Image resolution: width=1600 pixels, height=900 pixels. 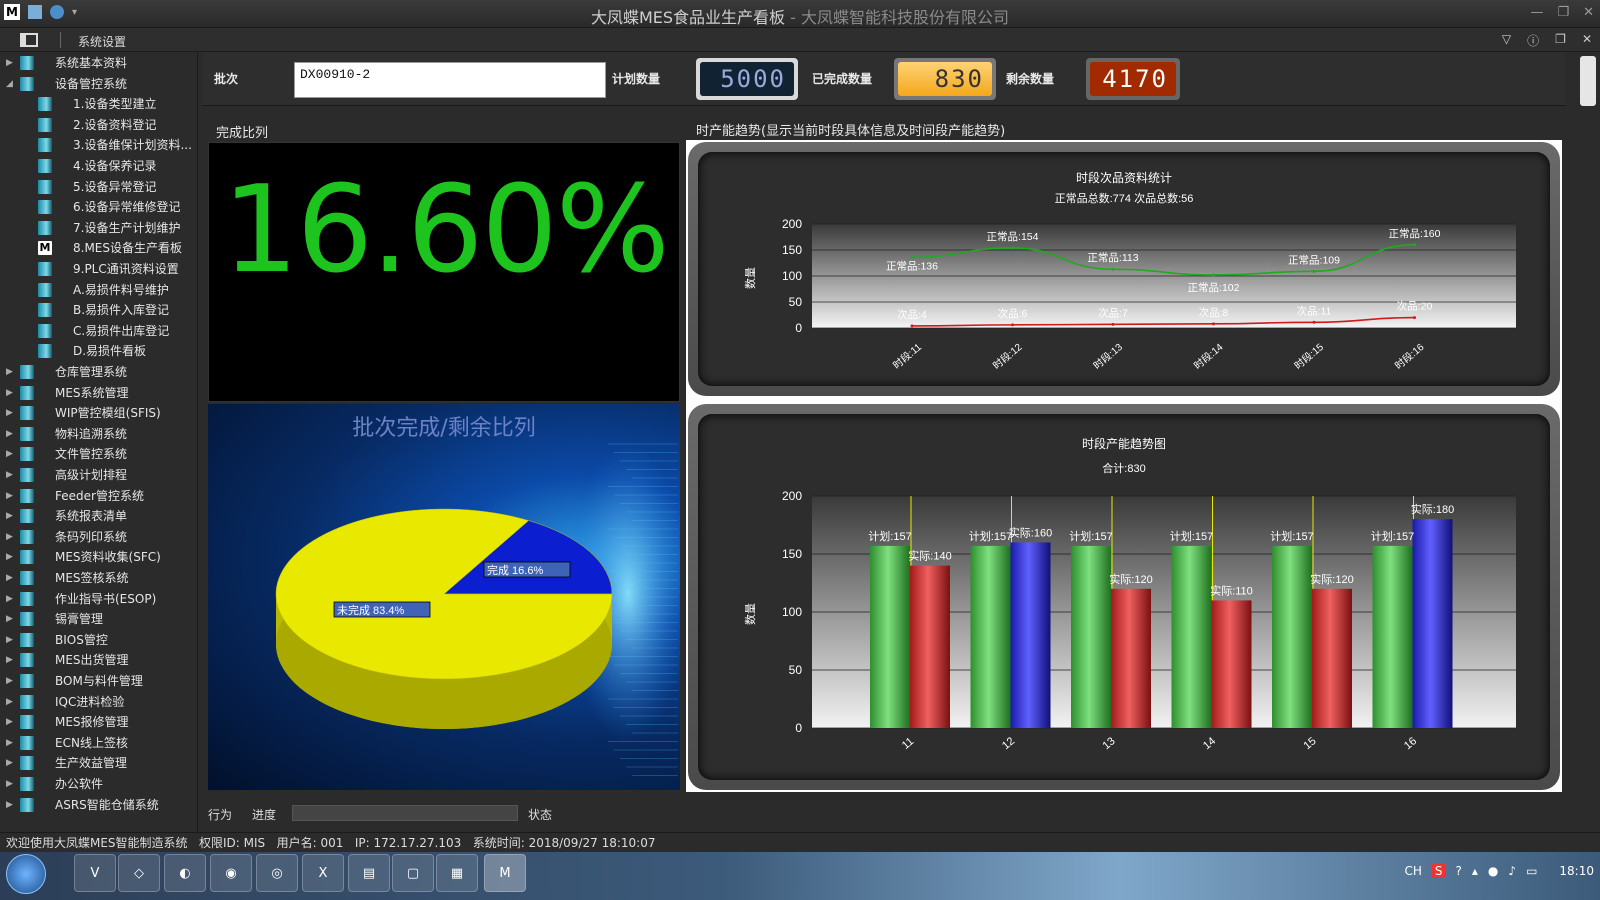 I want to click on tree-group: ▶ 作业指导书(ESOP), so click(x=98, y=599).